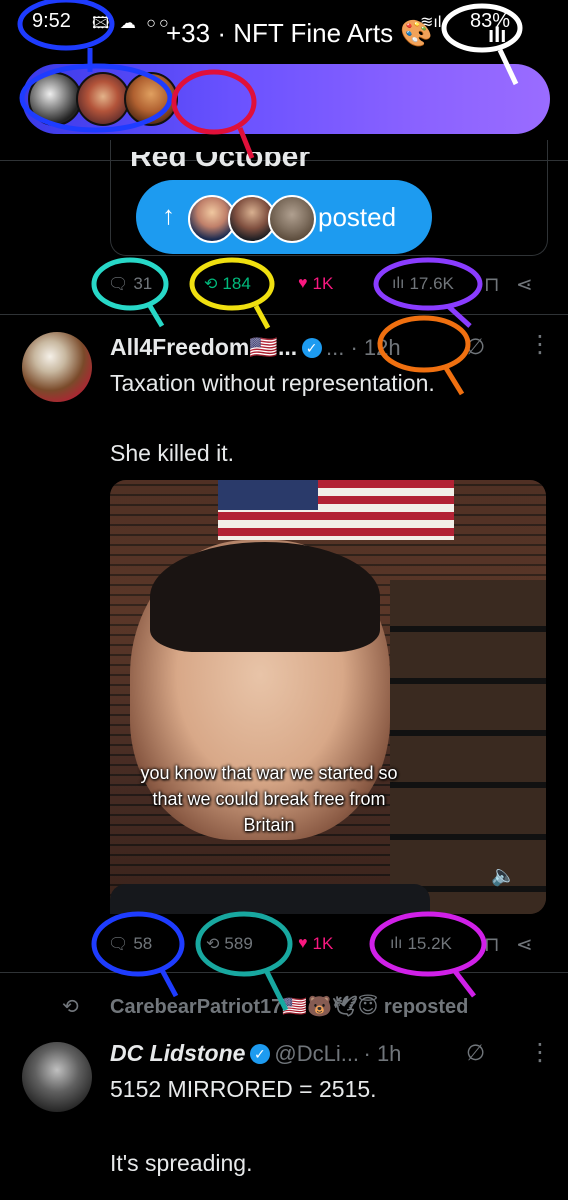 Image resolution: width=568 pixels, height=1200 pixels. I want to click on annotation-circle-replies1, so click(130, 284).